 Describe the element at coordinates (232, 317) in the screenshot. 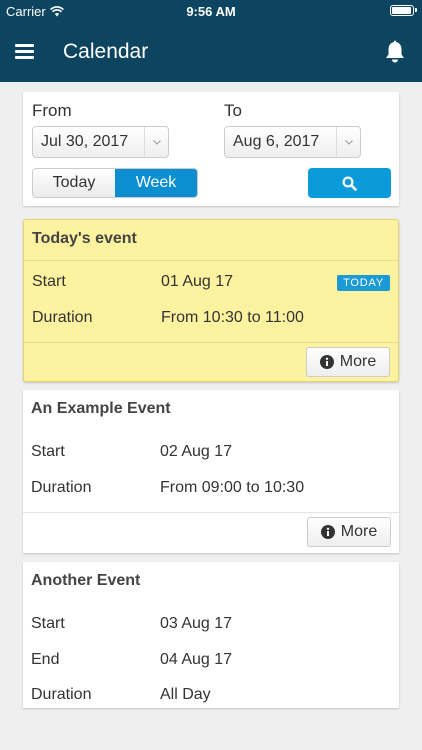

I see `row-value: From 10:30 to 11:00` at that location.